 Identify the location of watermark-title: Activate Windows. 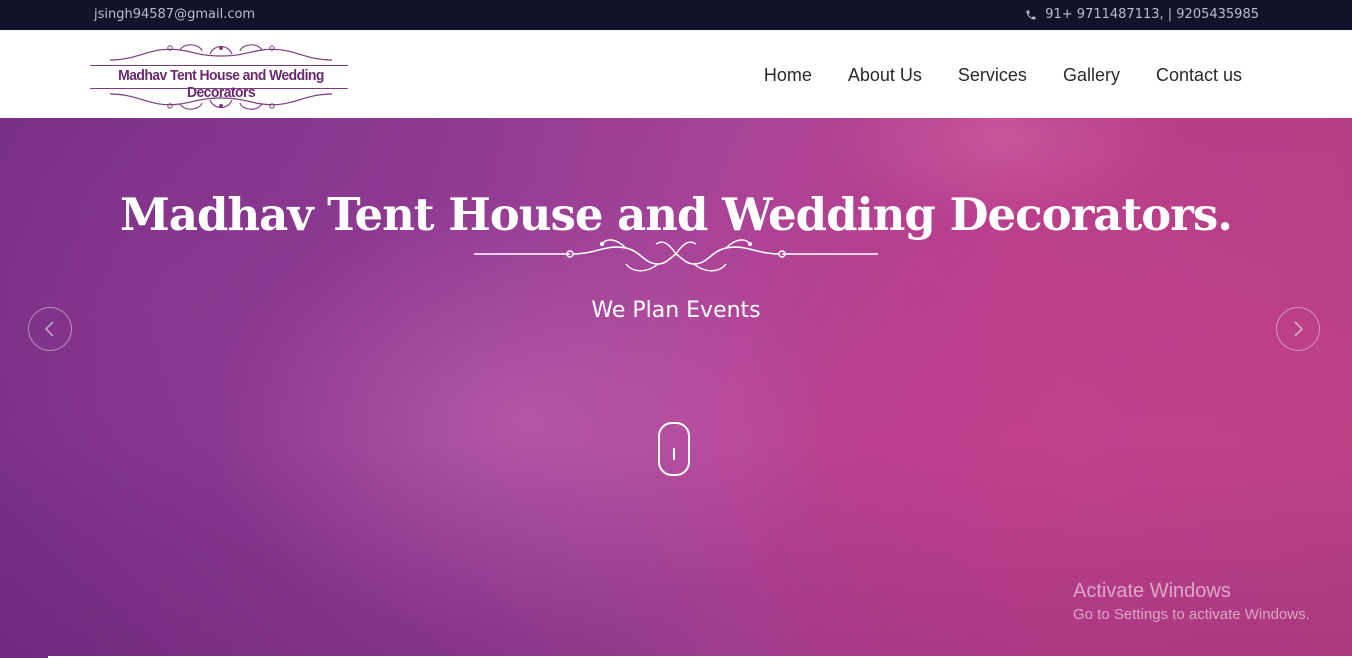
(1152, 591).